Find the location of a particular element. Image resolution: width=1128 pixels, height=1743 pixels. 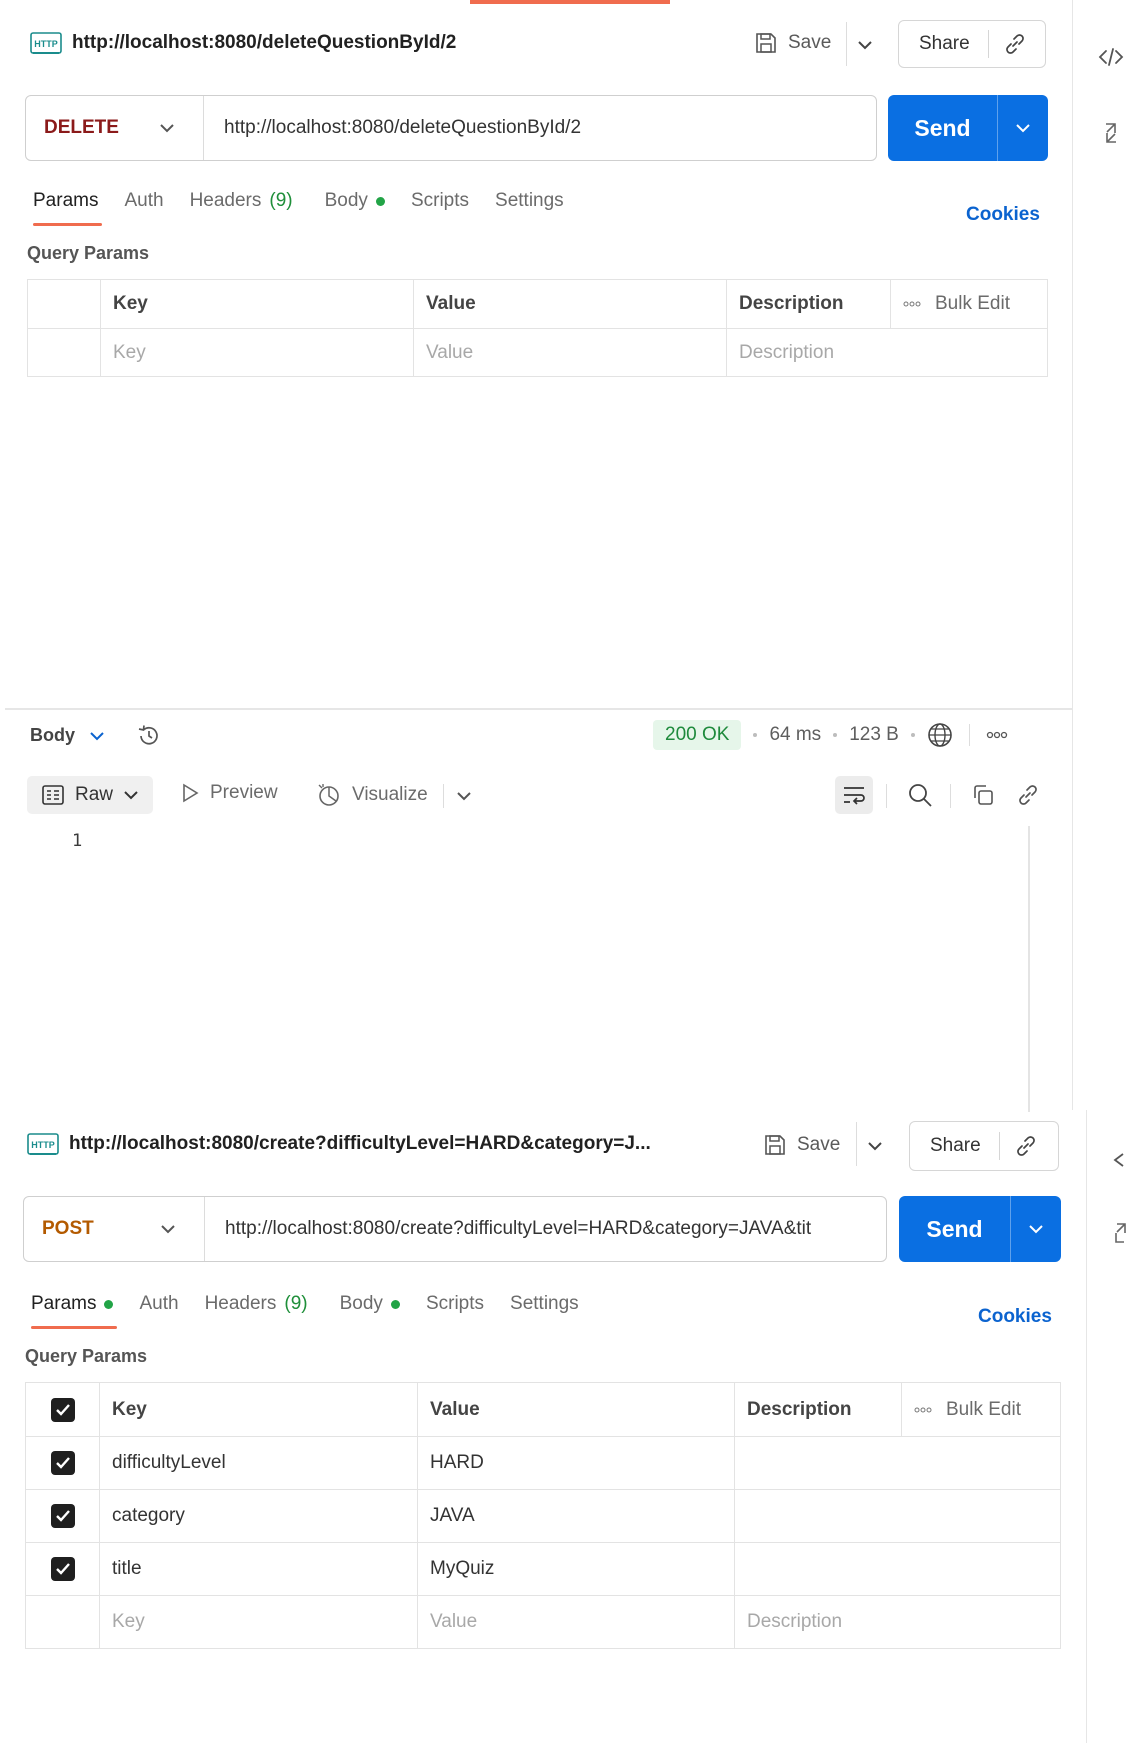

response-meta: 200 OK 64 ms 123 B is located at coordinates (830, 735).